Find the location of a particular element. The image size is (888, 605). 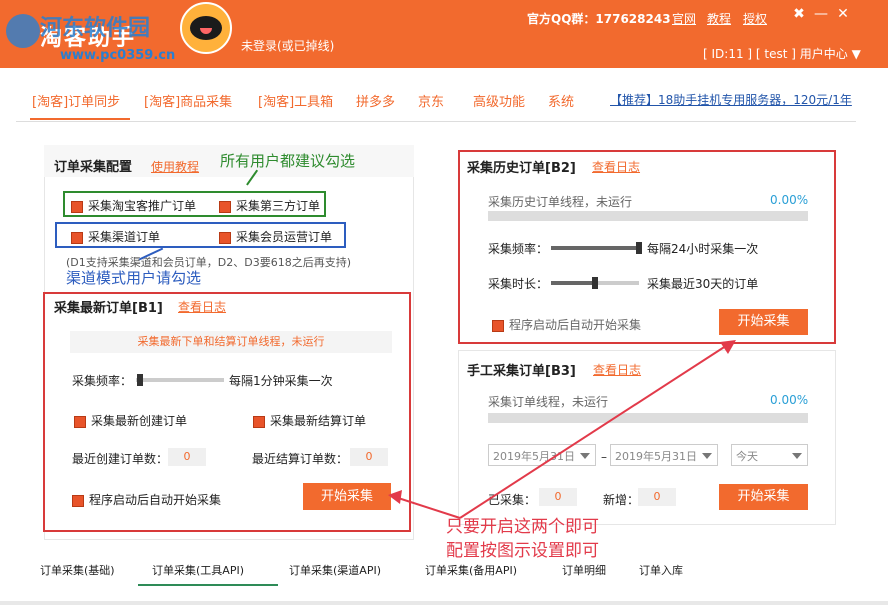

option-channel: 采集渠道订单 is located at coordinates (115, 236).